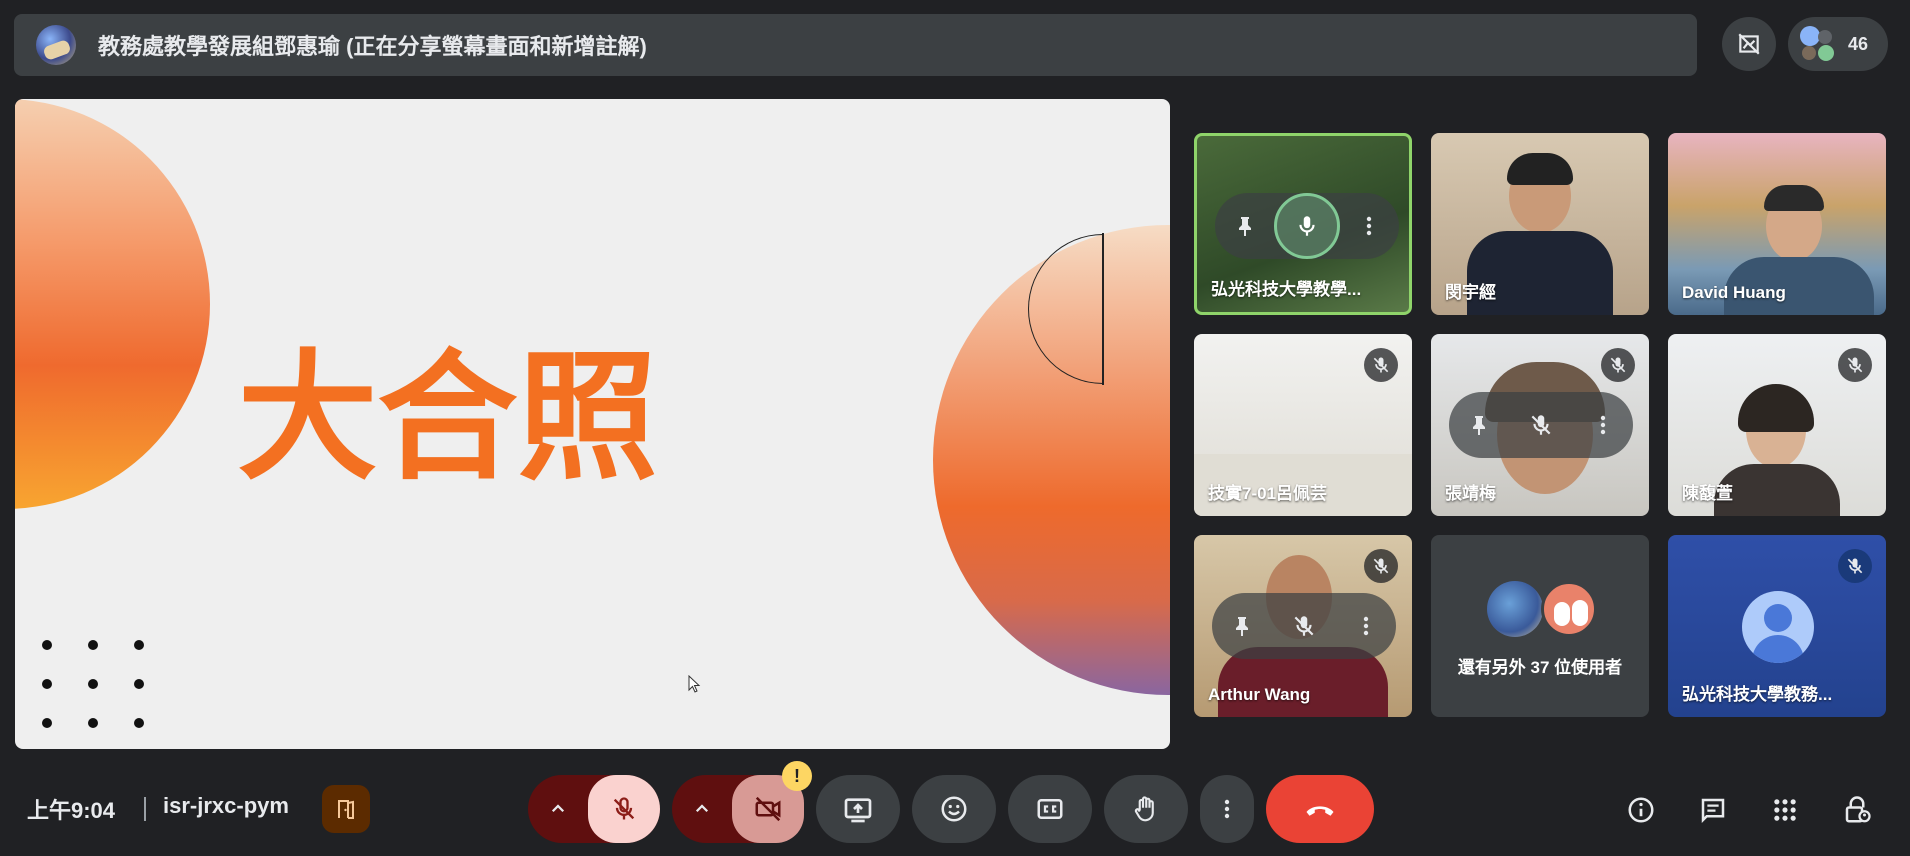 Image resolution: width=1910 pixels, height=856 pixels. I want to click on host-controls-badge, so click(346, 809).